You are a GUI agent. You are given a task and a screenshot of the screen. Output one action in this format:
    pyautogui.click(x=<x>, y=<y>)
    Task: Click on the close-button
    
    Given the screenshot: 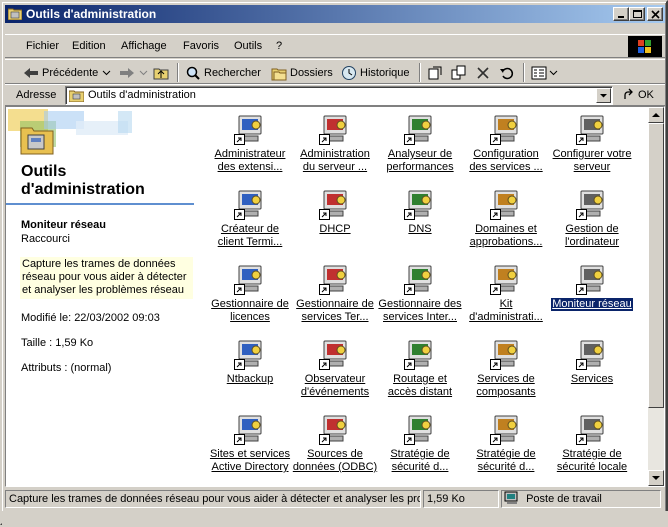 What is the action you would take?
    pyautogui.click(x=655, y=14)
    